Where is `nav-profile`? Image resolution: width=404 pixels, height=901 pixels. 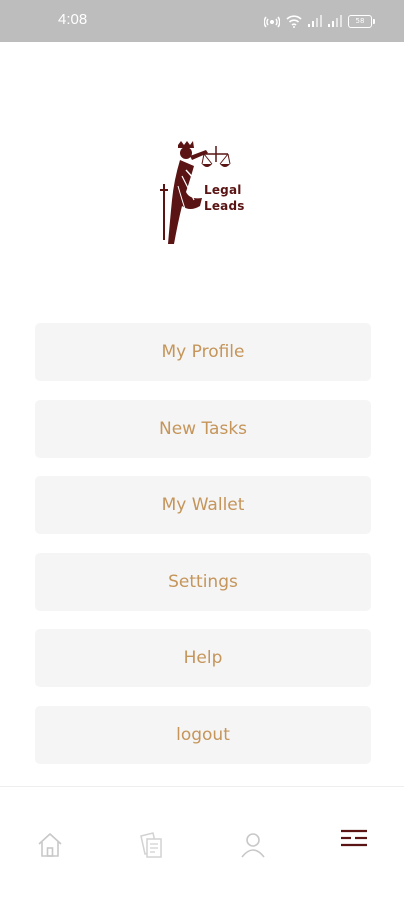
nav-profile is located at coordinates (253, 845).